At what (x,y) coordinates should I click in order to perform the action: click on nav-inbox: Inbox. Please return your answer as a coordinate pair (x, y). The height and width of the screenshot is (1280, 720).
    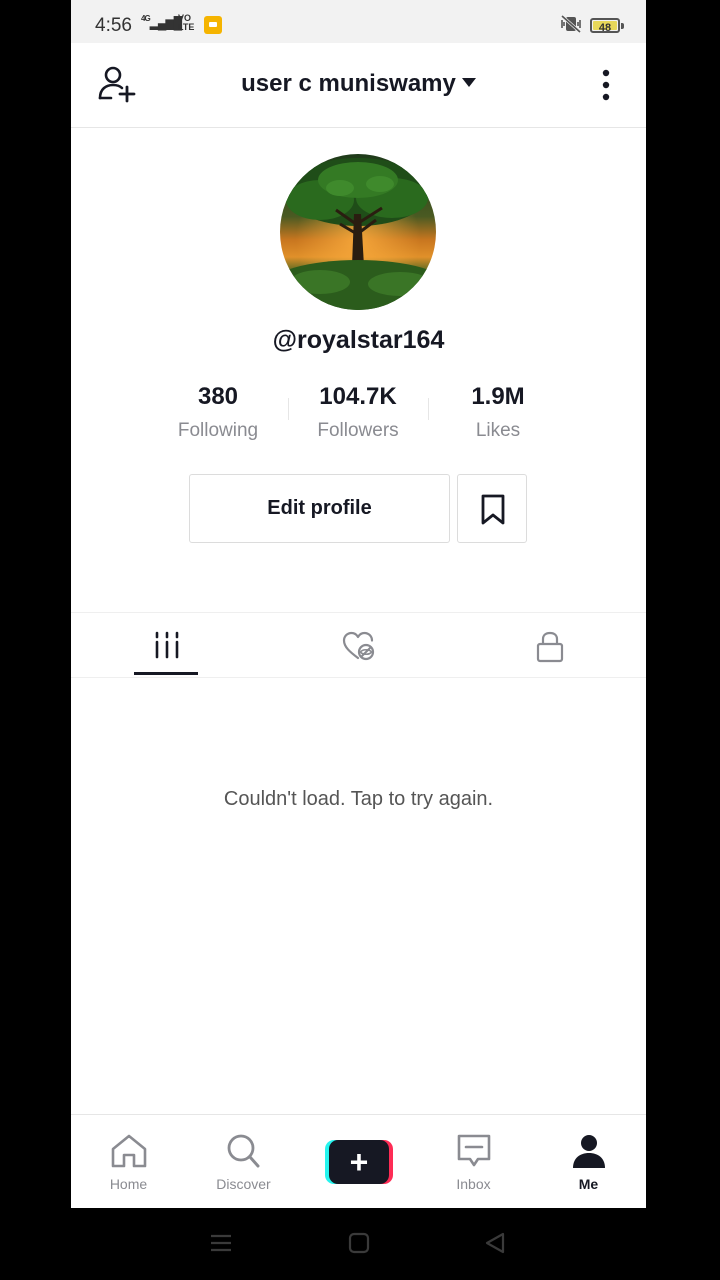
    Looking at the image, I should click on (473, 1161).